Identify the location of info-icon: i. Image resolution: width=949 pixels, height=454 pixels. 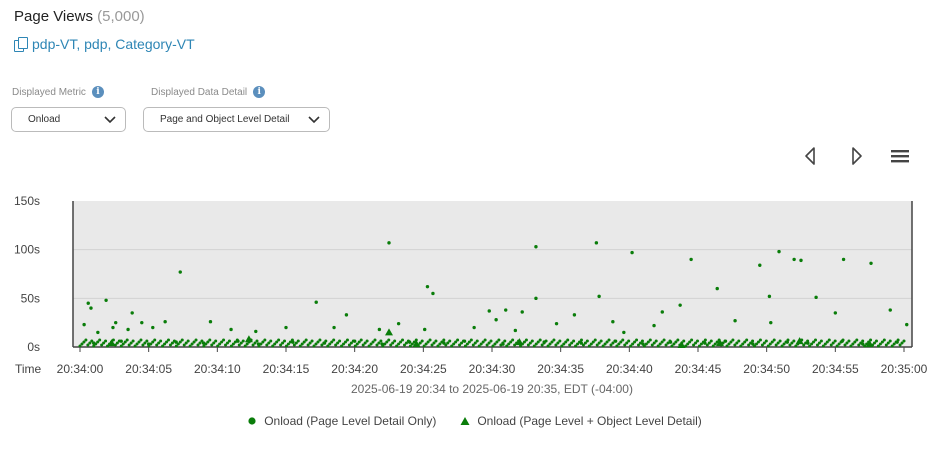
(97, 92).